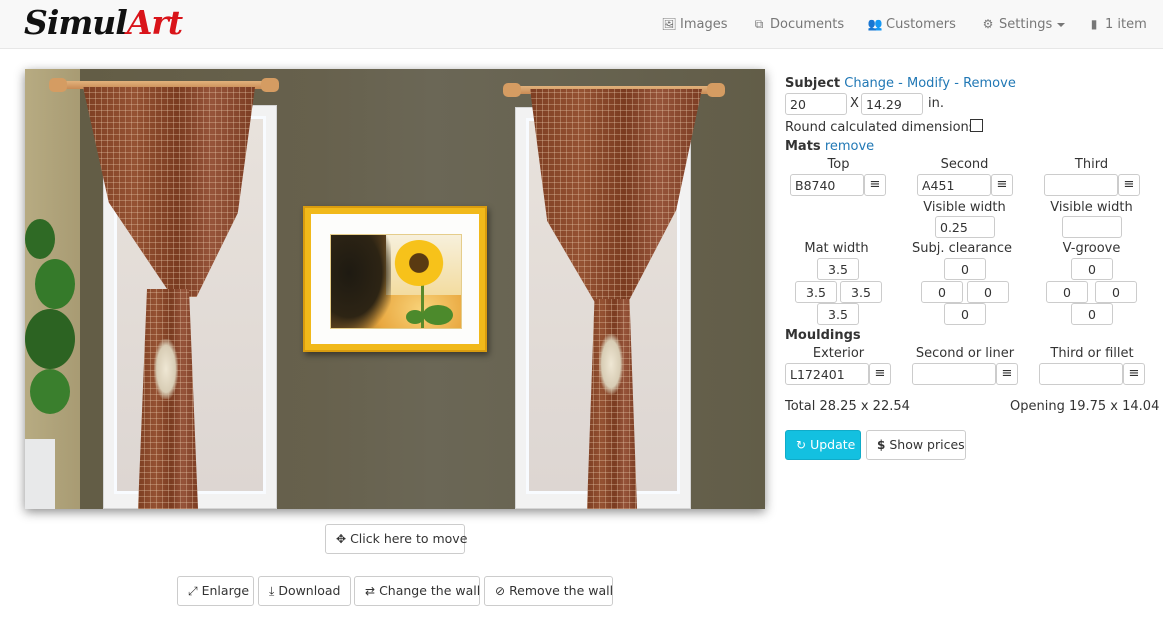 The height and width of the screenshot is (627, 1163). Describe the element at coordinates (154, 22) in the screenshot. I see `brand-part-2: Art` at that location.